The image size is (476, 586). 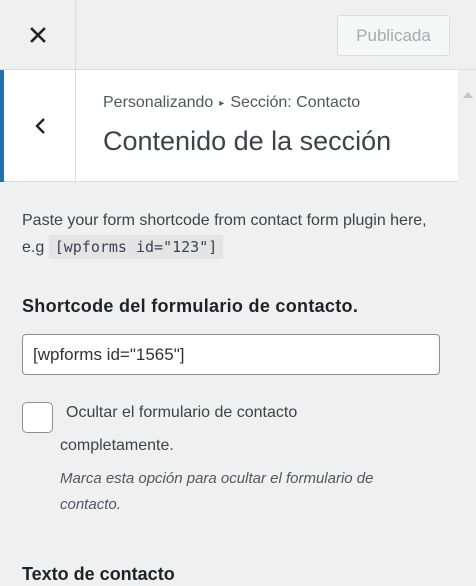 What do you see at coordinates (238, 35) in the screenshot?
I see `customizer-header: Publicada` at bounding box center [238, 35].